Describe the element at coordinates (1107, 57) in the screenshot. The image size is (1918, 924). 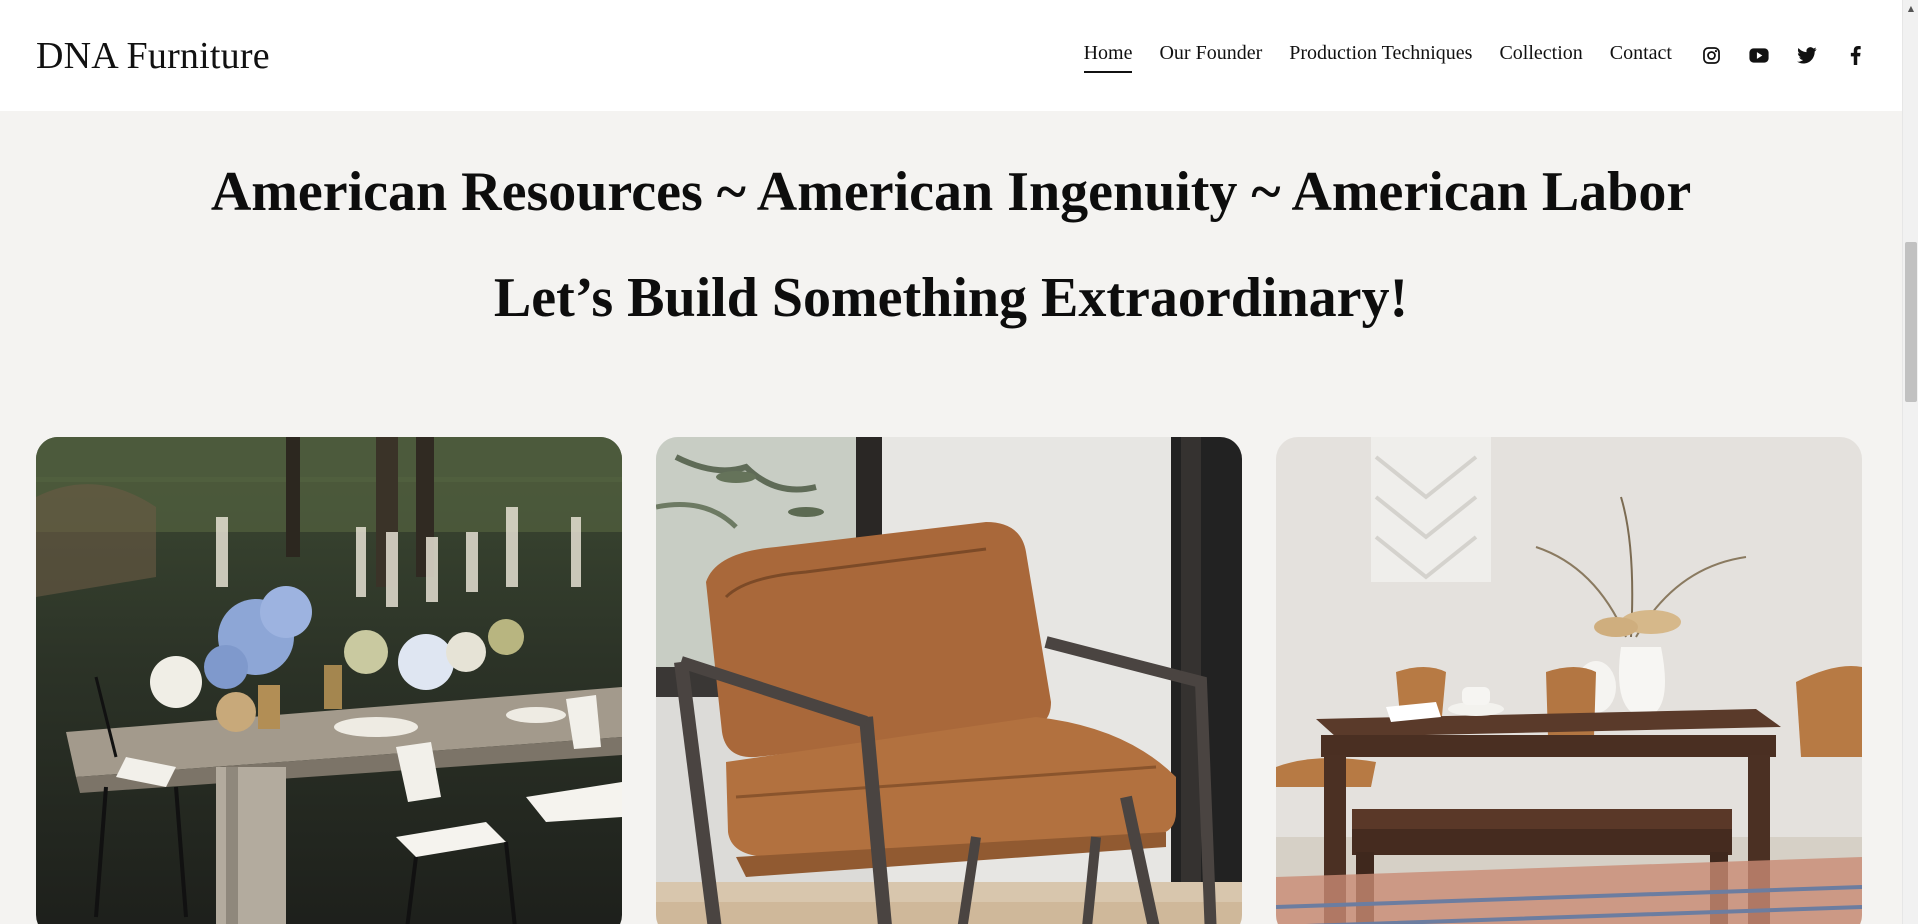
I see `nav-home: Home` at that location.